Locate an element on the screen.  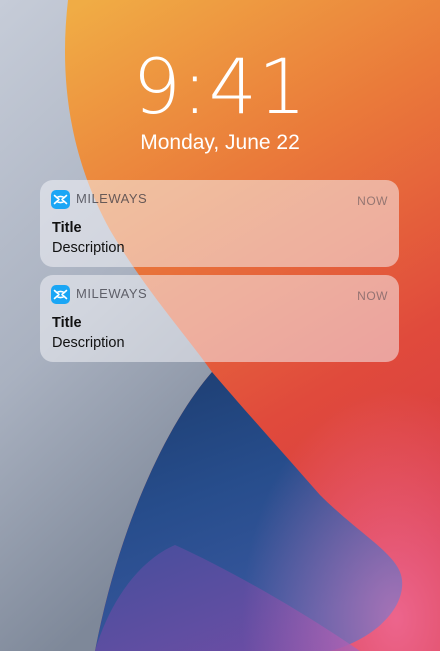
lock-screen-date: Monday, June 22 is located at coordinates (220, 142).